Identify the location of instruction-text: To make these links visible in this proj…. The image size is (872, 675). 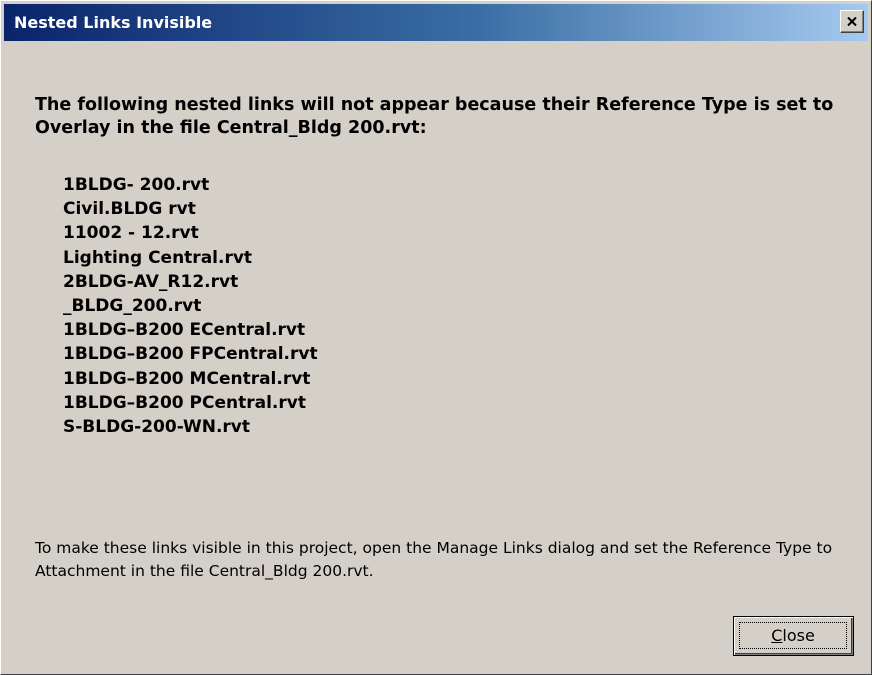
(434, 559).